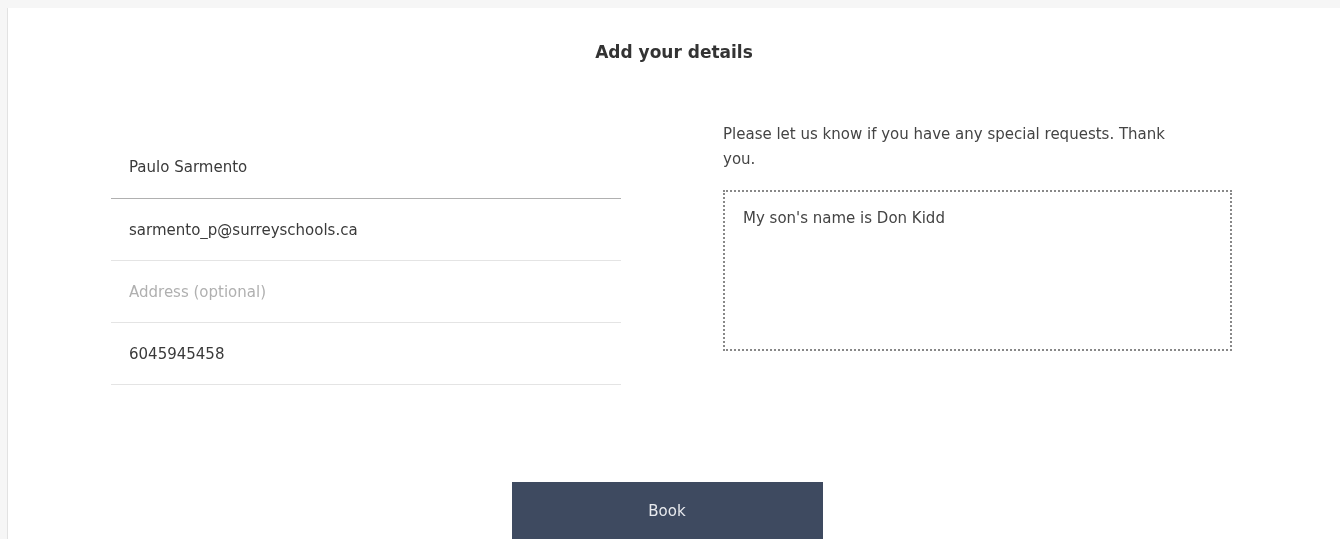 The image size is (1340, 539). What do you see at coordinates (977, 270) in the screenshot?
I see `requests-field: My son's name is Don Kidd` at bounding box center [977, 270].